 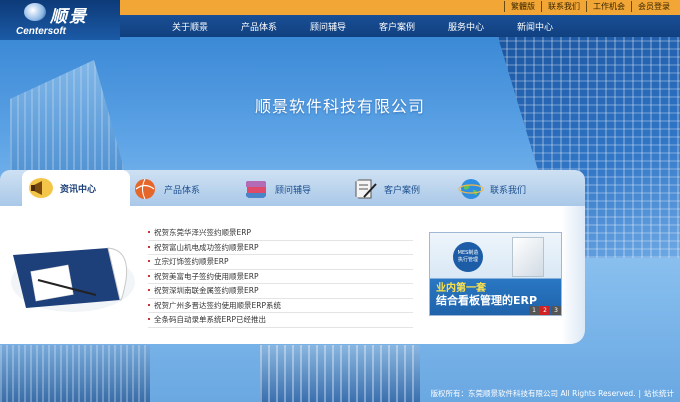 I want to click on promo-line2: 结合看板管理的ERP, so click(x=487, y=300).